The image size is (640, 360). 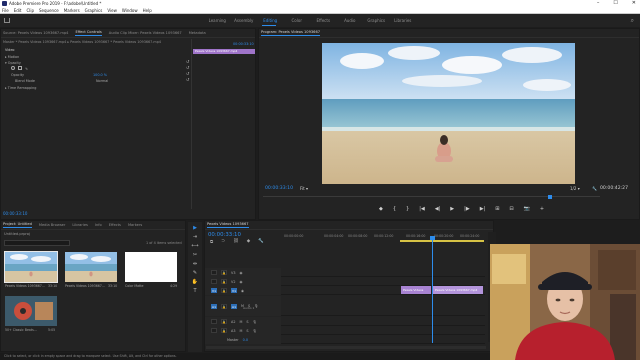 What do you see at coordinates (245, 340) in the screenshot?
I see `master-volume-value: 0.0` at bounding box center [245, 340].